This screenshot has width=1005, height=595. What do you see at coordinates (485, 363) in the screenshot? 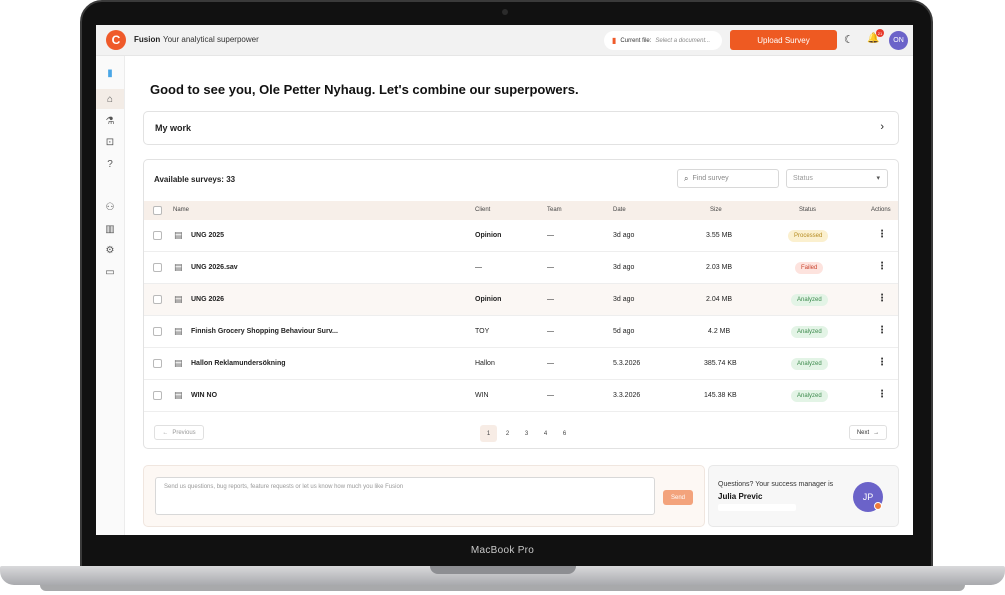
I see `survey-client: Hallon` at bounding box center [485, 363].